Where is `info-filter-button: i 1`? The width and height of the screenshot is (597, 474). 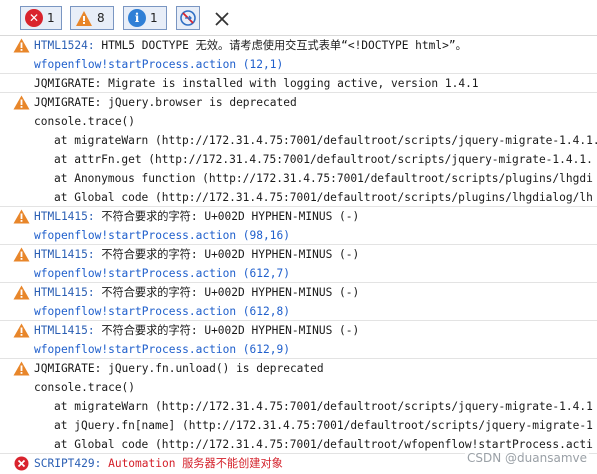
info-filter-button: i 1 is located at coordinates (145, 18).